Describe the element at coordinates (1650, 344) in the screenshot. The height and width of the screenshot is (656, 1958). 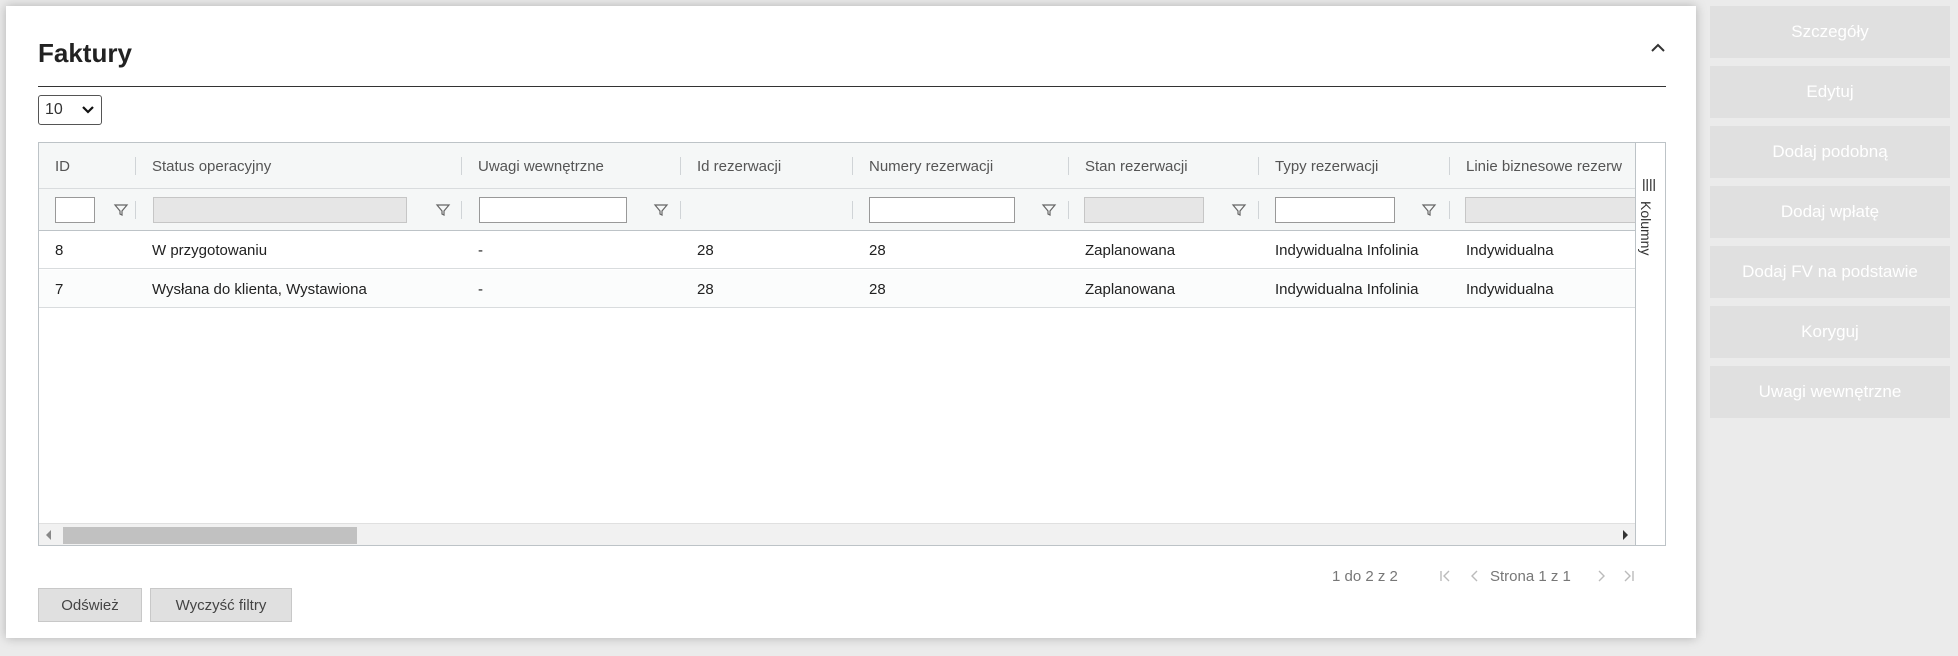
I see `columns-side-panel: Kolumny` at that location.